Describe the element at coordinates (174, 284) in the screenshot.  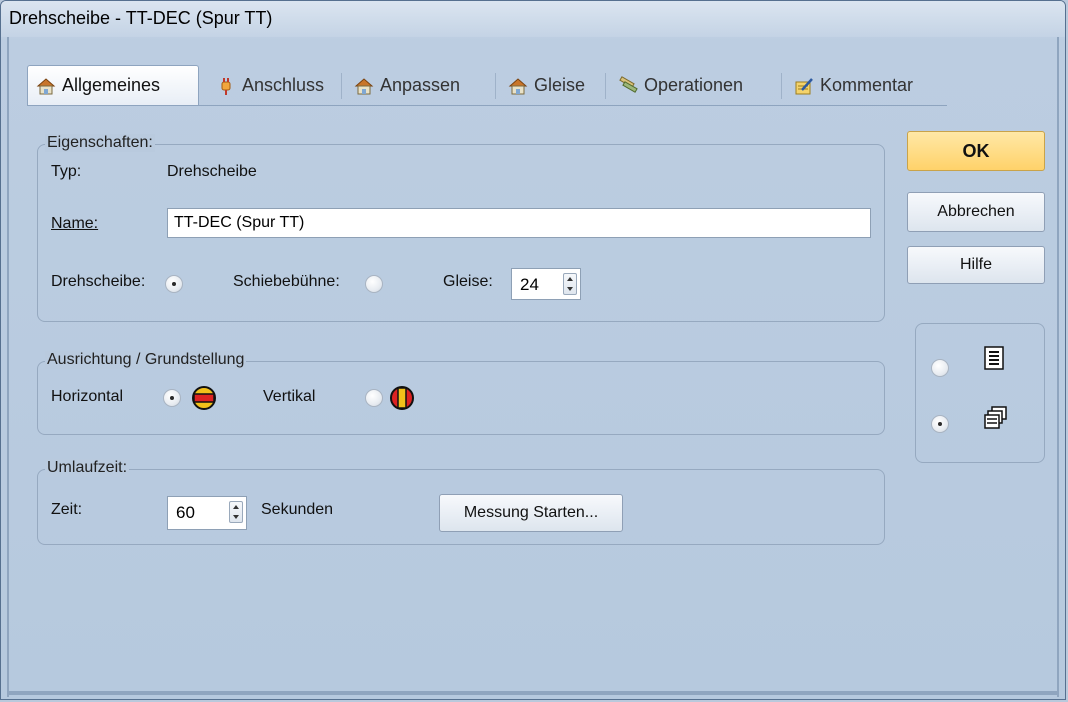
I see `turntable-radio` at that location.